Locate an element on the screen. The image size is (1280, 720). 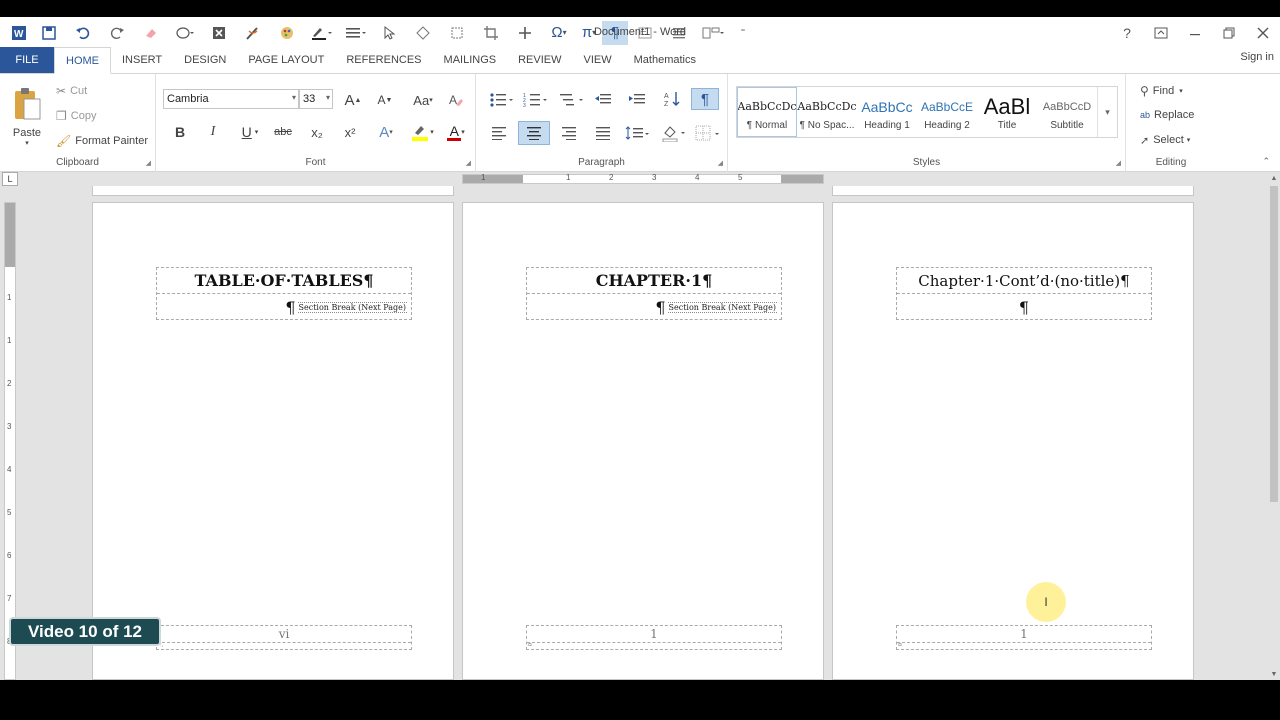
strikethrough-button: abc is located at coordinates (283, 132).